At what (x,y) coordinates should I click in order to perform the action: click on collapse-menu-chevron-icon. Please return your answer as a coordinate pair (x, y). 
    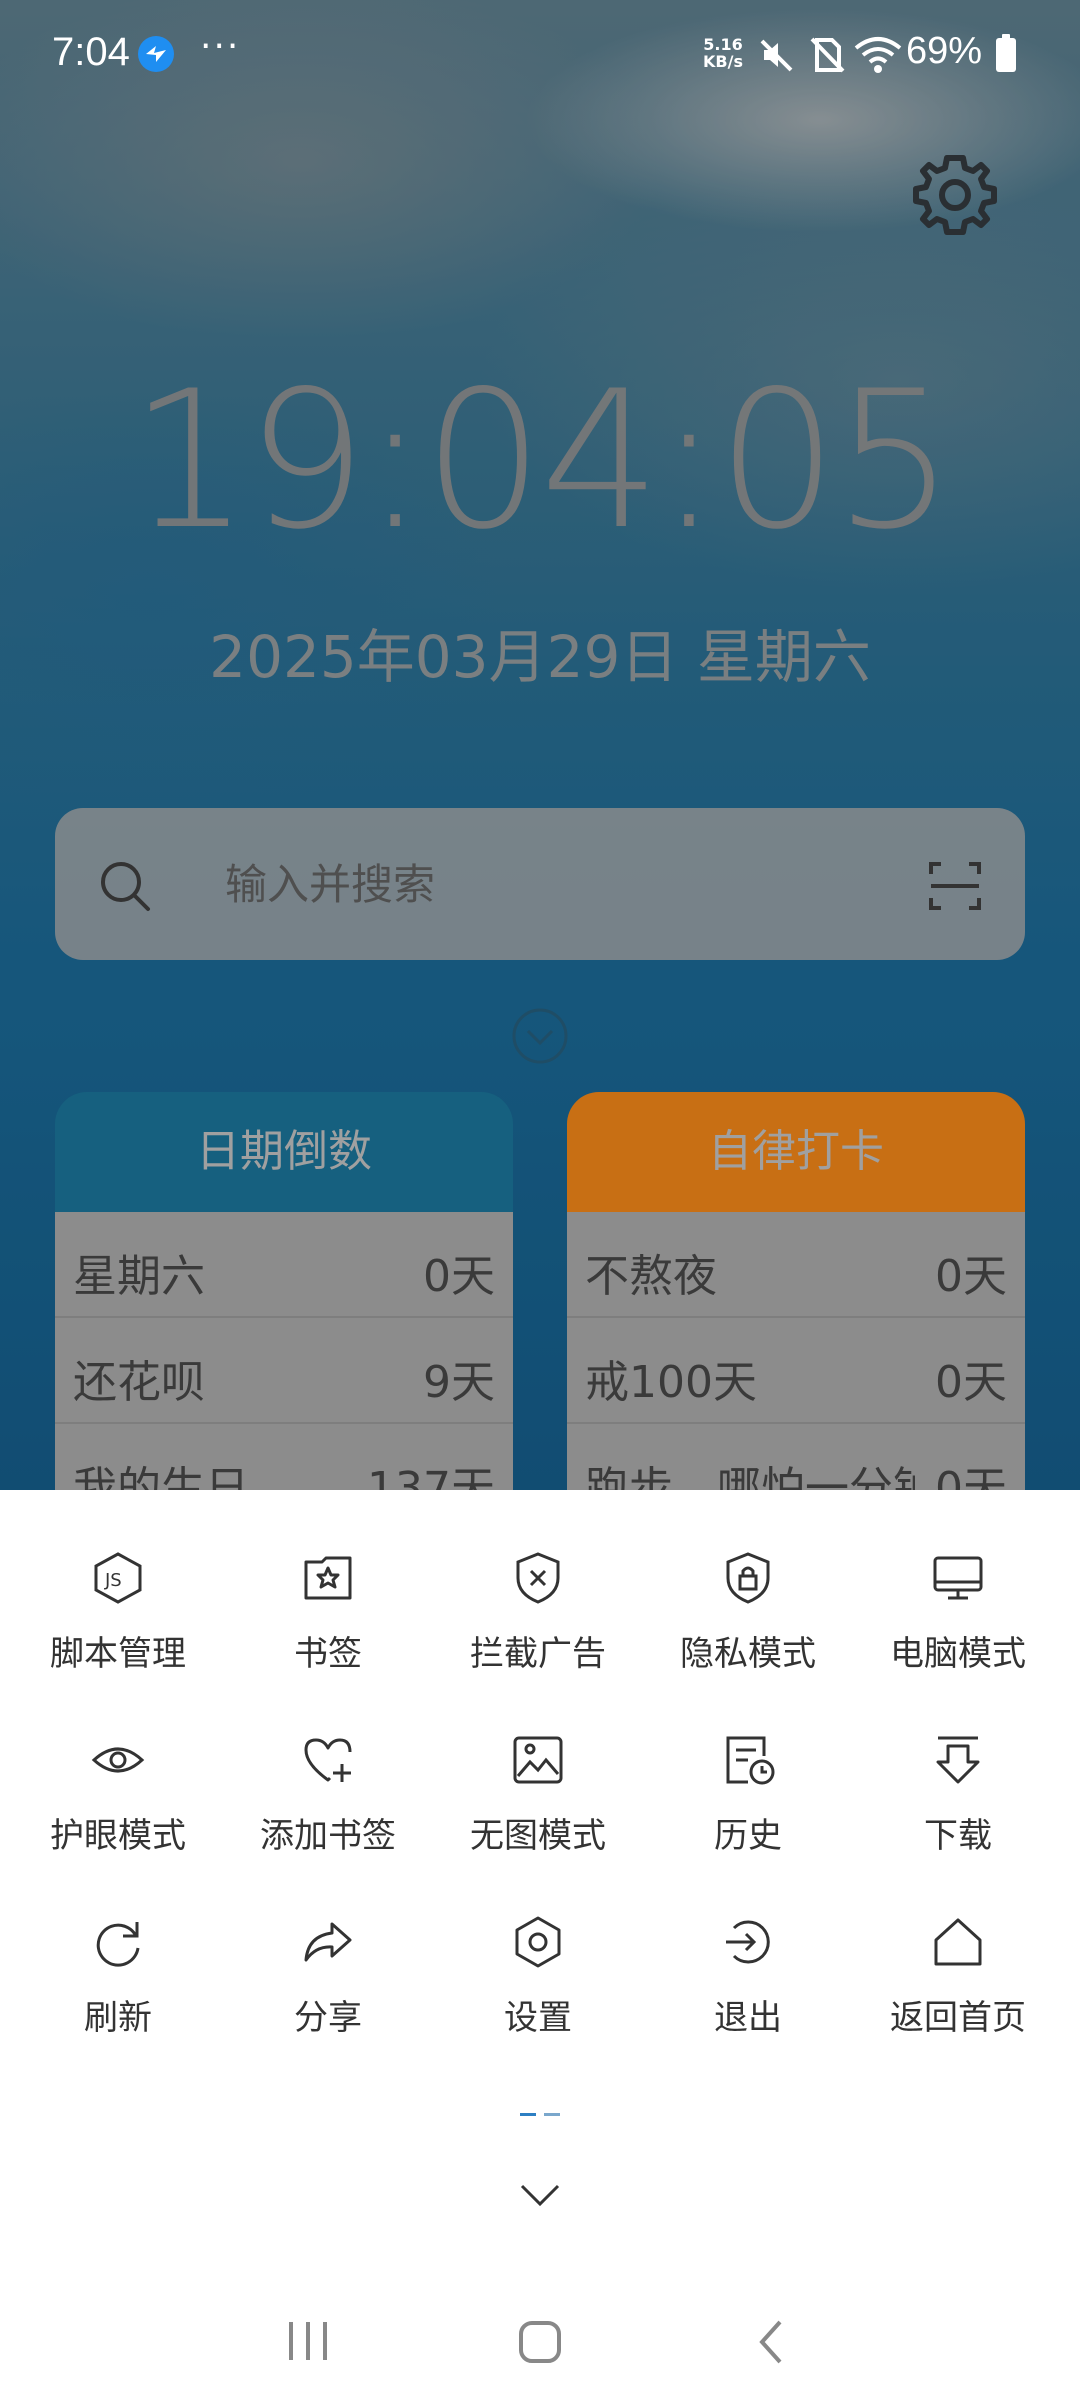
    Looking at the image, I should click on (540, 2197).